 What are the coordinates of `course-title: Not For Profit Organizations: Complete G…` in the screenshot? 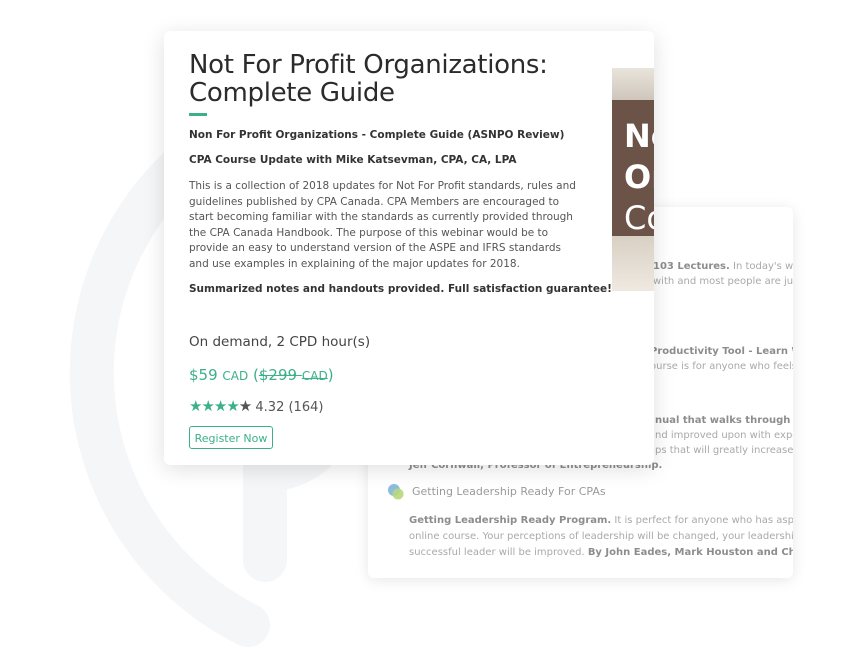 It's located at (368, 79).